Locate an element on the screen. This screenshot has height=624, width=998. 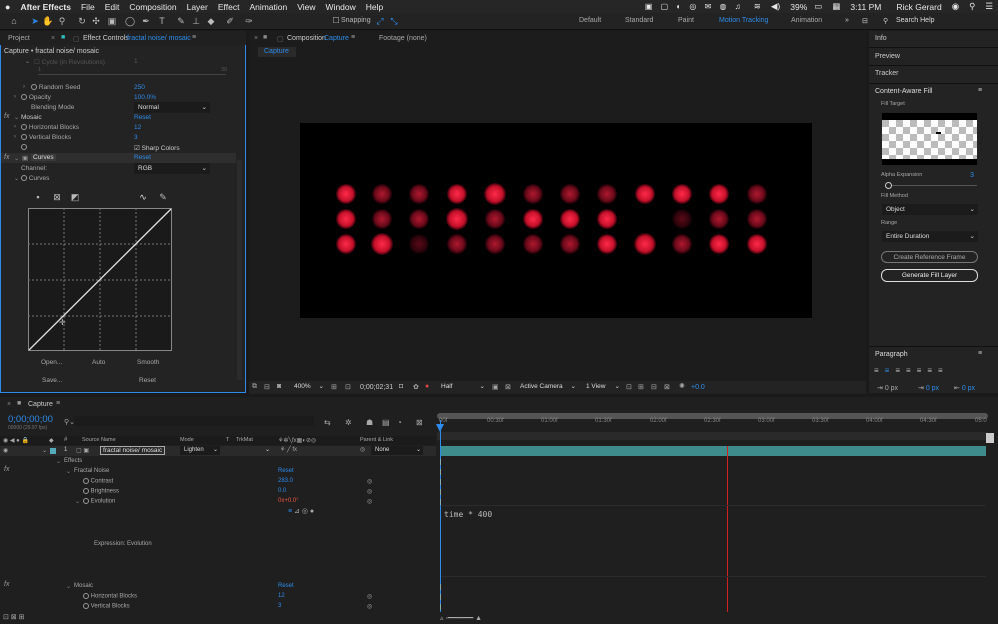
fx-curves-icon: fx is located at coordinates (6, 157).